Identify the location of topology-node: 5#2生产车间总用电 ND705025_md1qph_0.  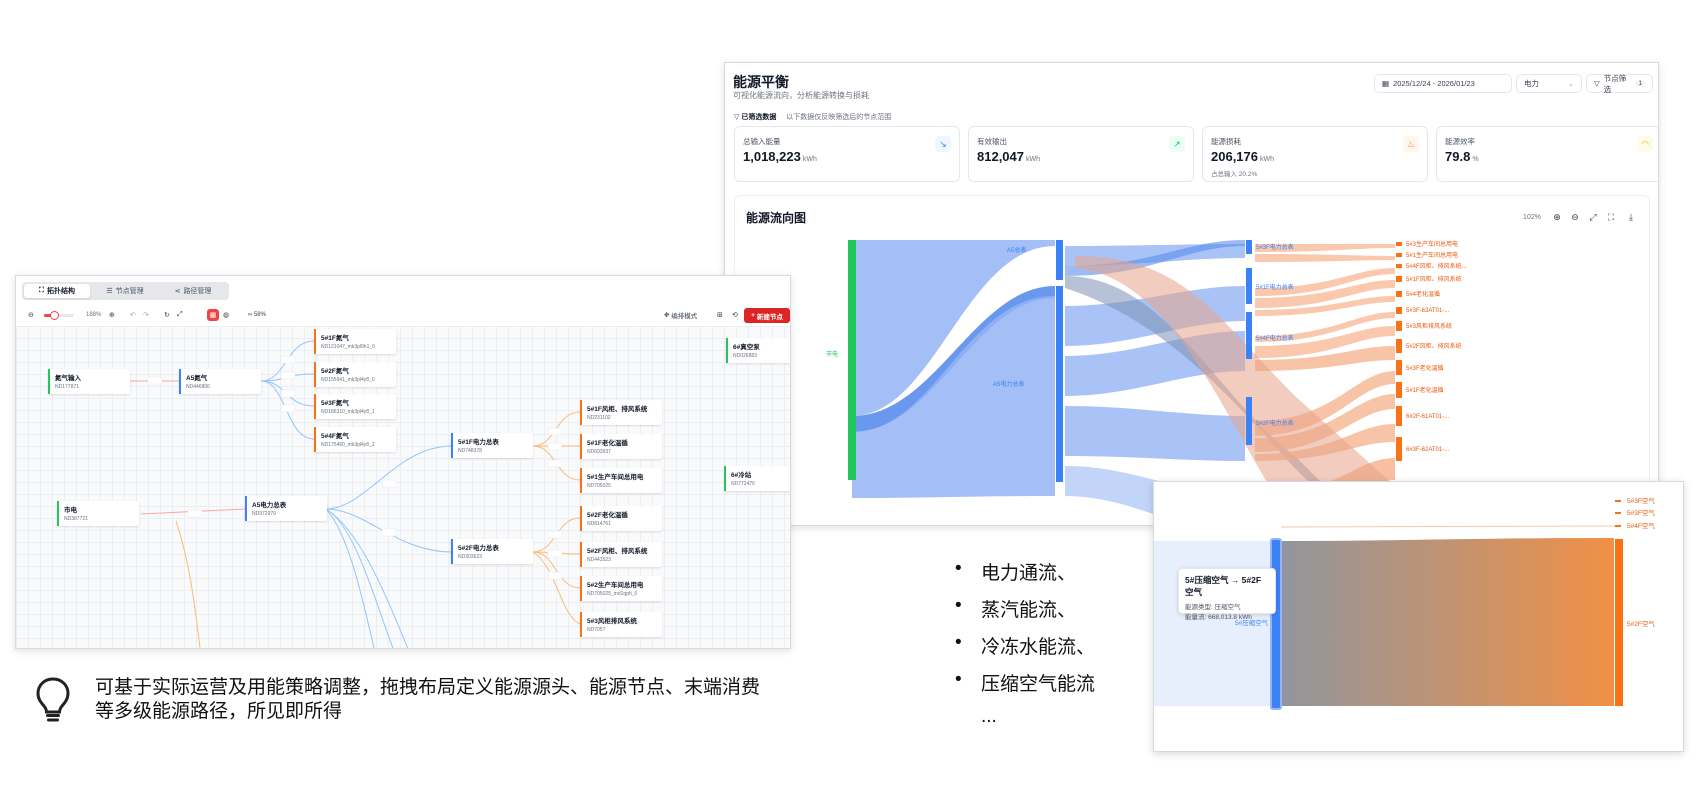
(621, 588).